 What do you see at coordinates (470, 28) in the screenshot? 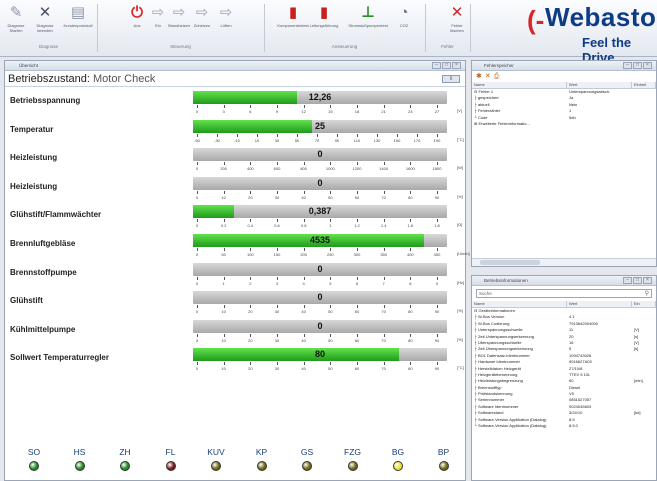
I see `group-separator` at bounding box center [470, 28].